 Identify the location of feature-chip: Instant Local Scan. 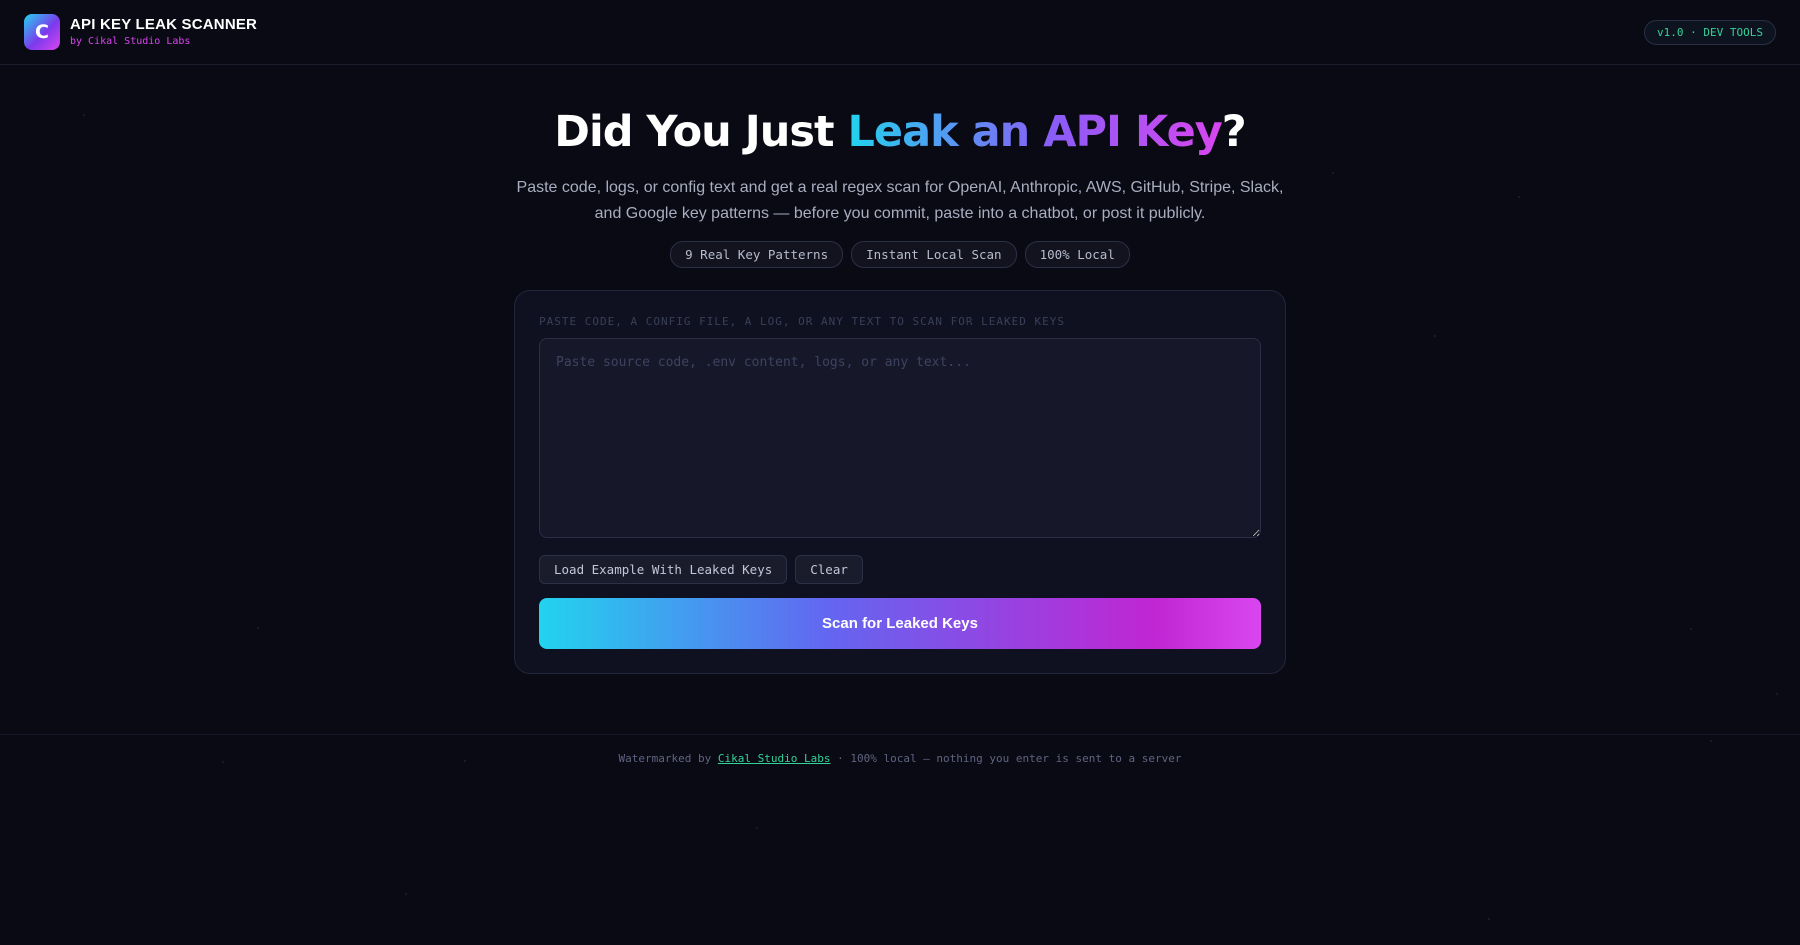
(934, 254).